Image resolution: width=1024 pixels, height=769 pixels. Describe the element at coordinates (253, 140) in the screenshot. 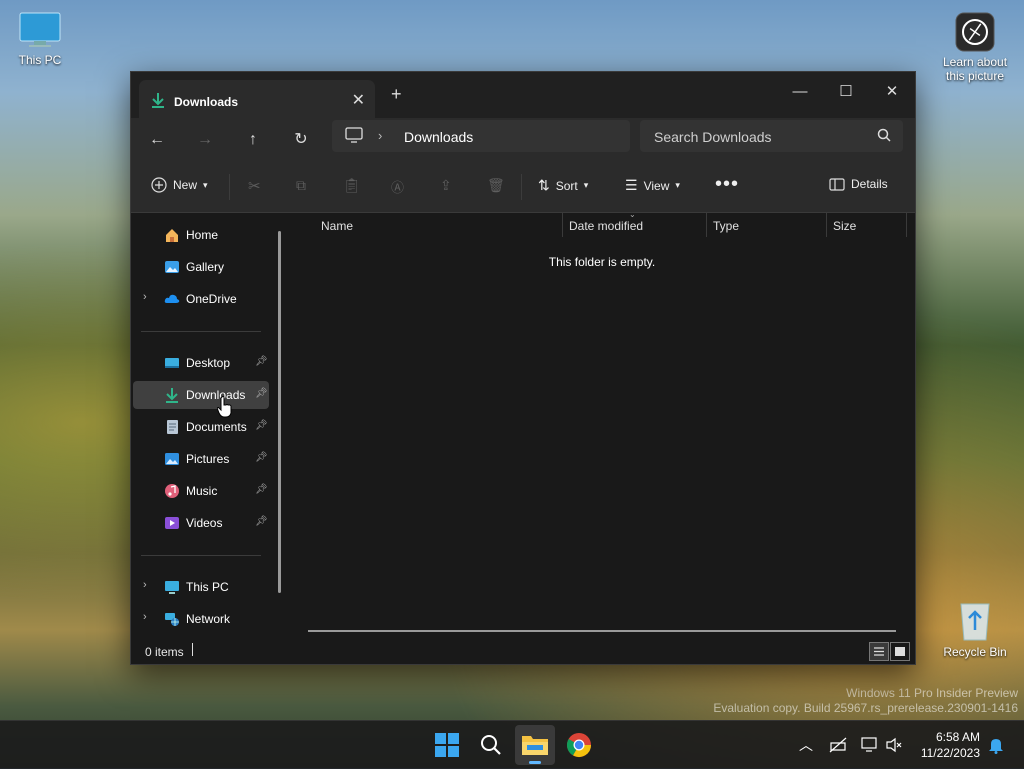

I see `up-button: ↑` at that location.